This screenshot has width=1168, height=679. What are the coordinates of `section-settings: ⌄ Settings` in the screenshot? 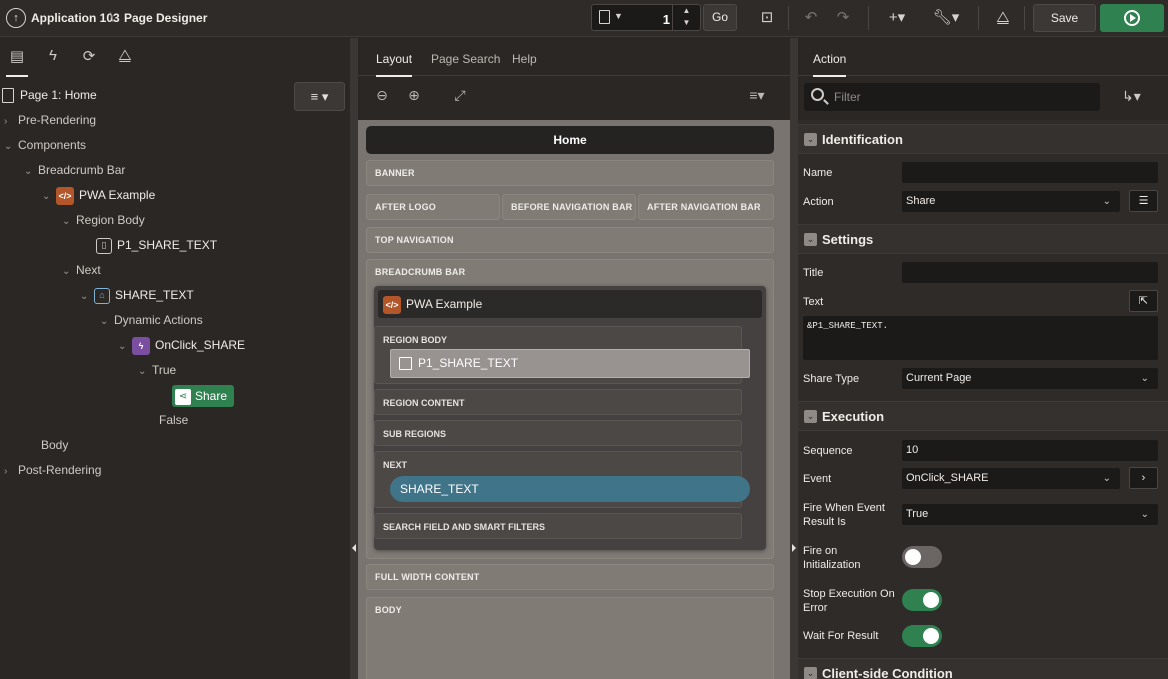 It's located at (983, 239).